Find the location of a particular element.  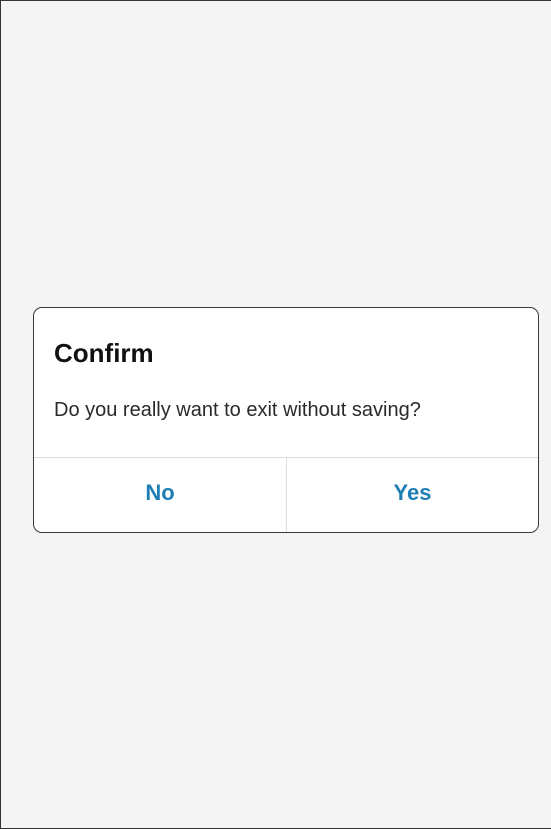

dialog-title: Confirm is located at coordinates (104, 353).